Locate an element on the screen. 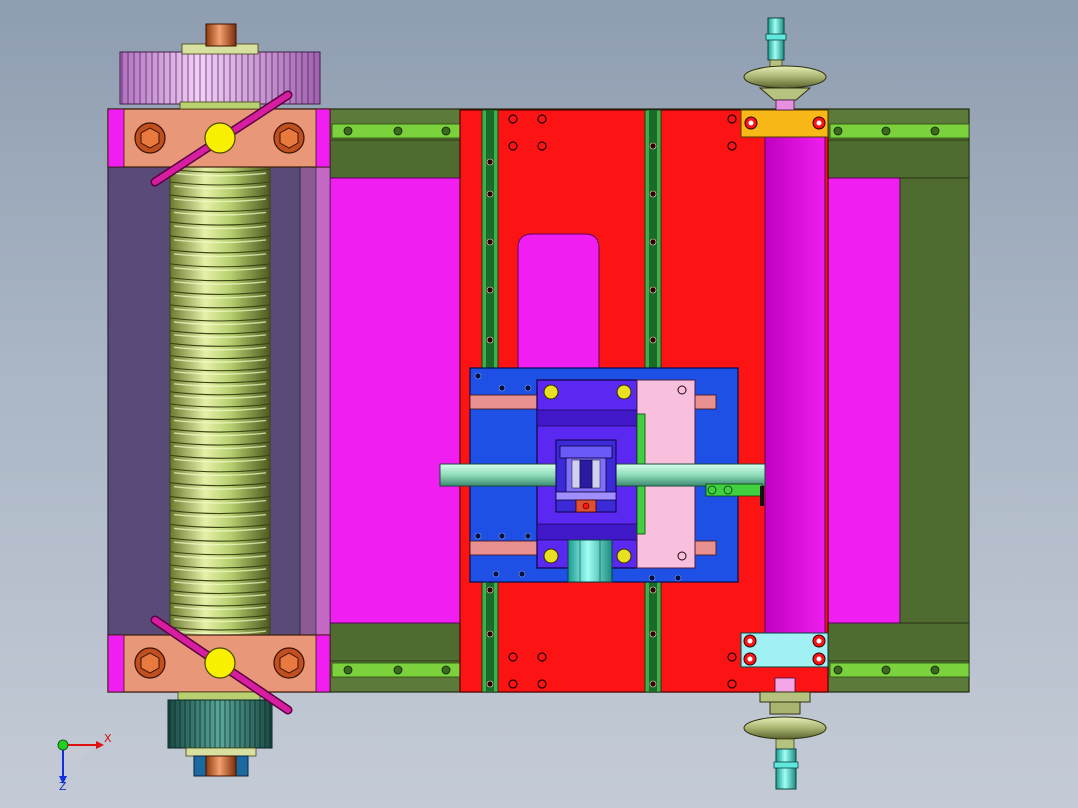 This screenshot has height=808, width=1078. center-mechanism is located at coordinates (586, 476).